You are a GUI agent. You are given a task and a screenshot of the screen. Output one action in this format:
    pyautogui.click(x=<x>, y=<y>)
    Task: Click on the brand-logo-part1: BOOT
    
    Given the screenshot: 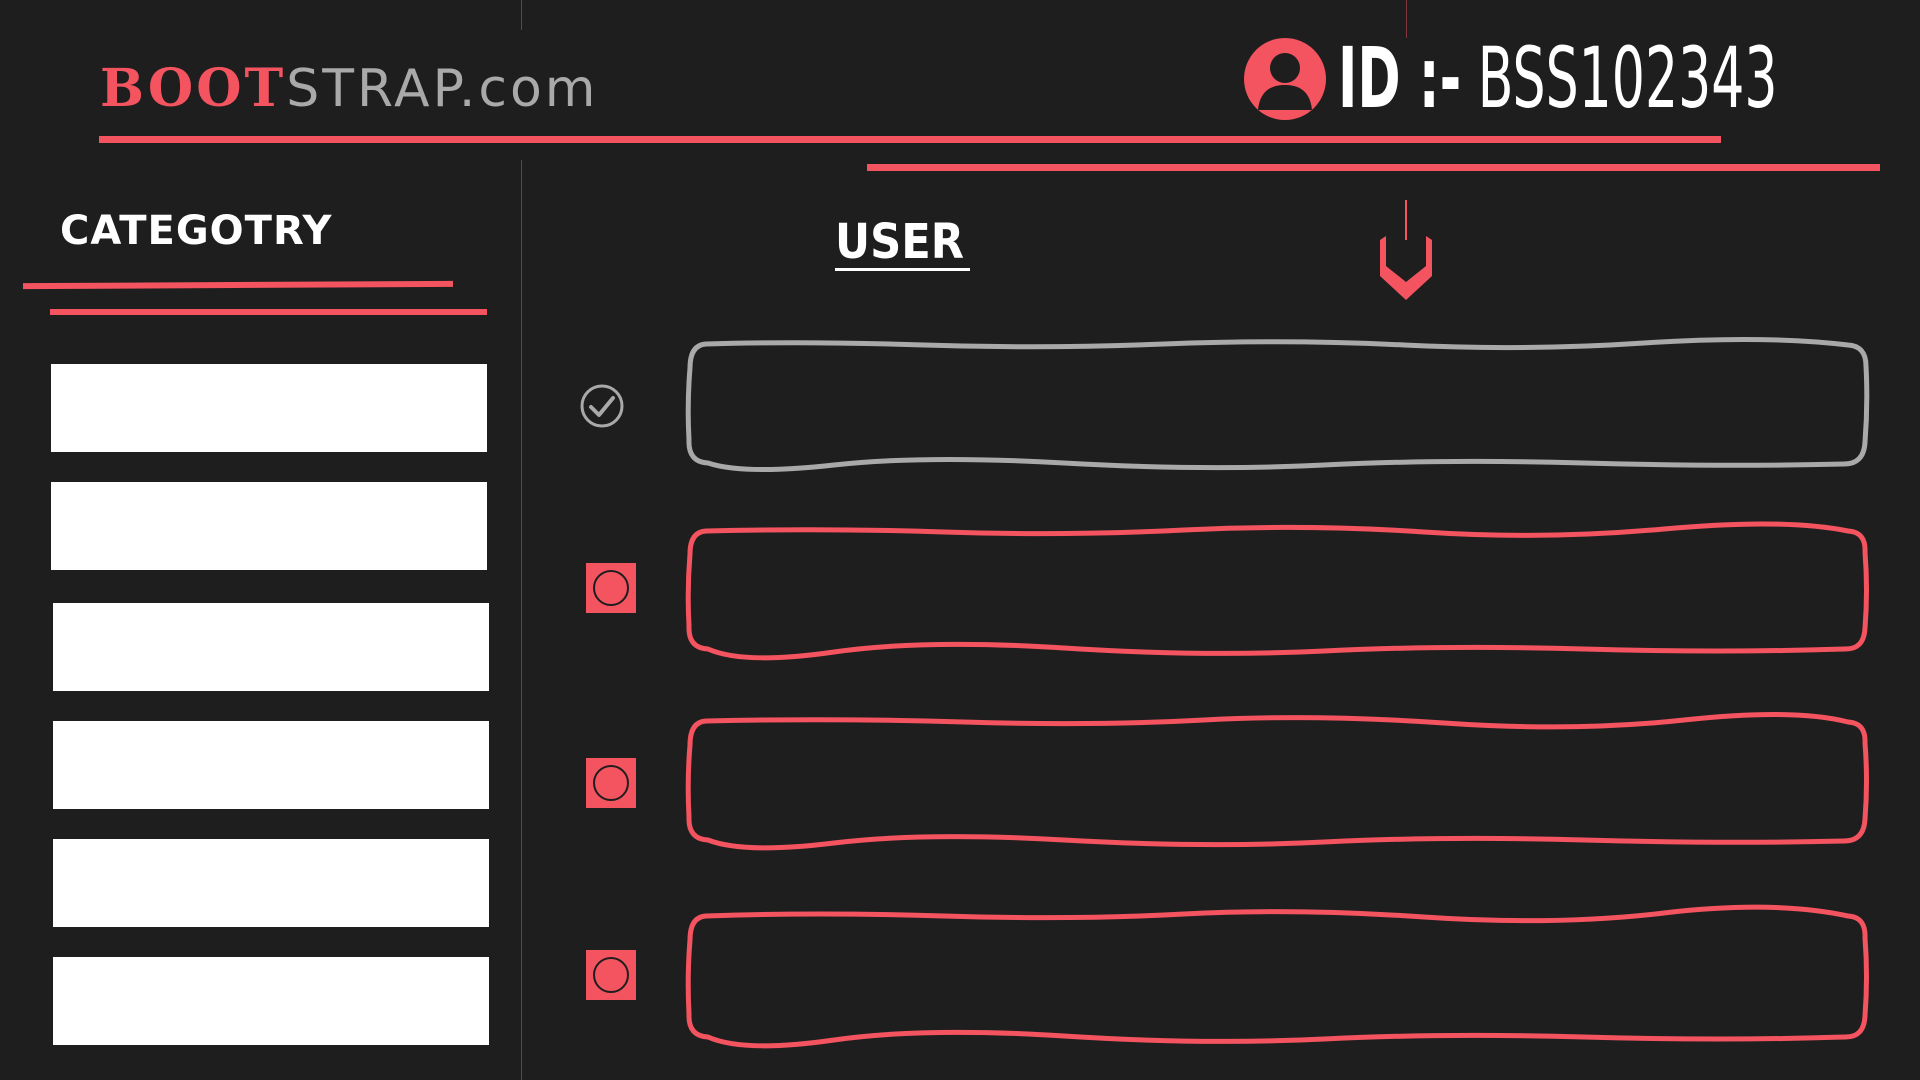 What is the action you would take?
    pyautogui.click(x=193, y=88)
    